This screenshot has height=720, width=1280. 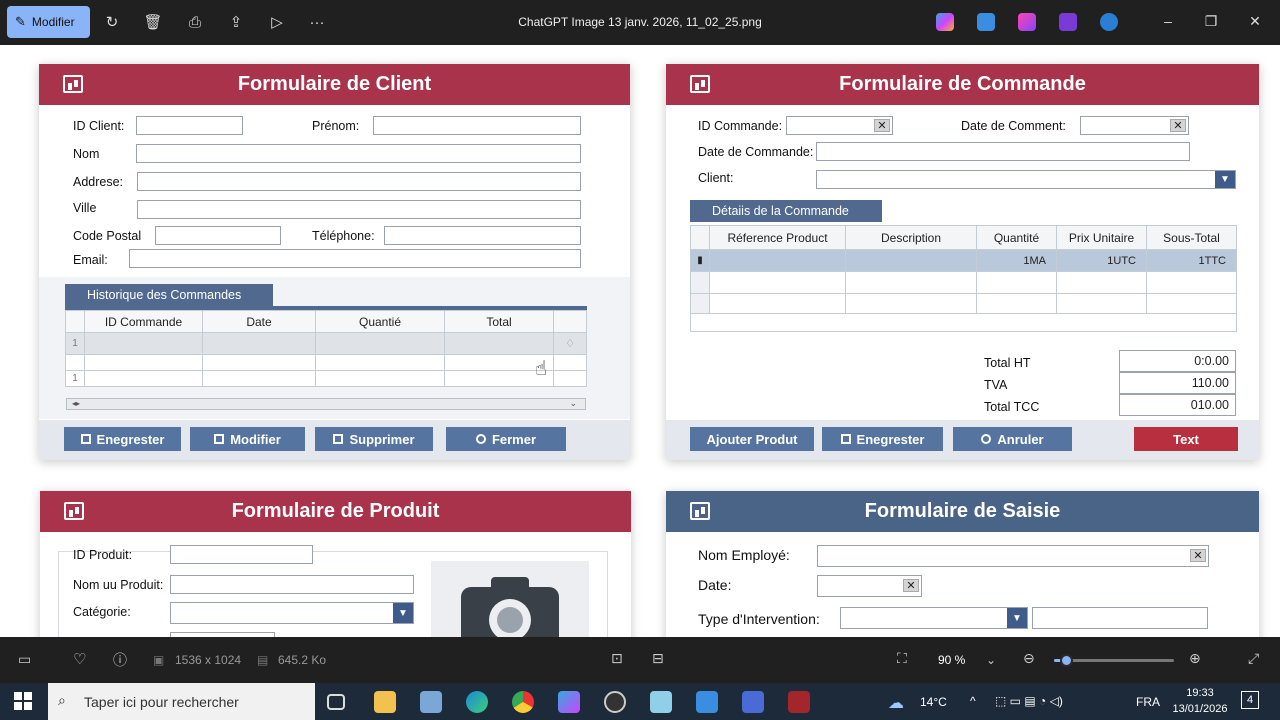 What do you see at coordinates (963, 260) in the screenshot?
I see `table-row: ▮ 1MA 1UTC 1TTC` at bounding box center [963, 260].